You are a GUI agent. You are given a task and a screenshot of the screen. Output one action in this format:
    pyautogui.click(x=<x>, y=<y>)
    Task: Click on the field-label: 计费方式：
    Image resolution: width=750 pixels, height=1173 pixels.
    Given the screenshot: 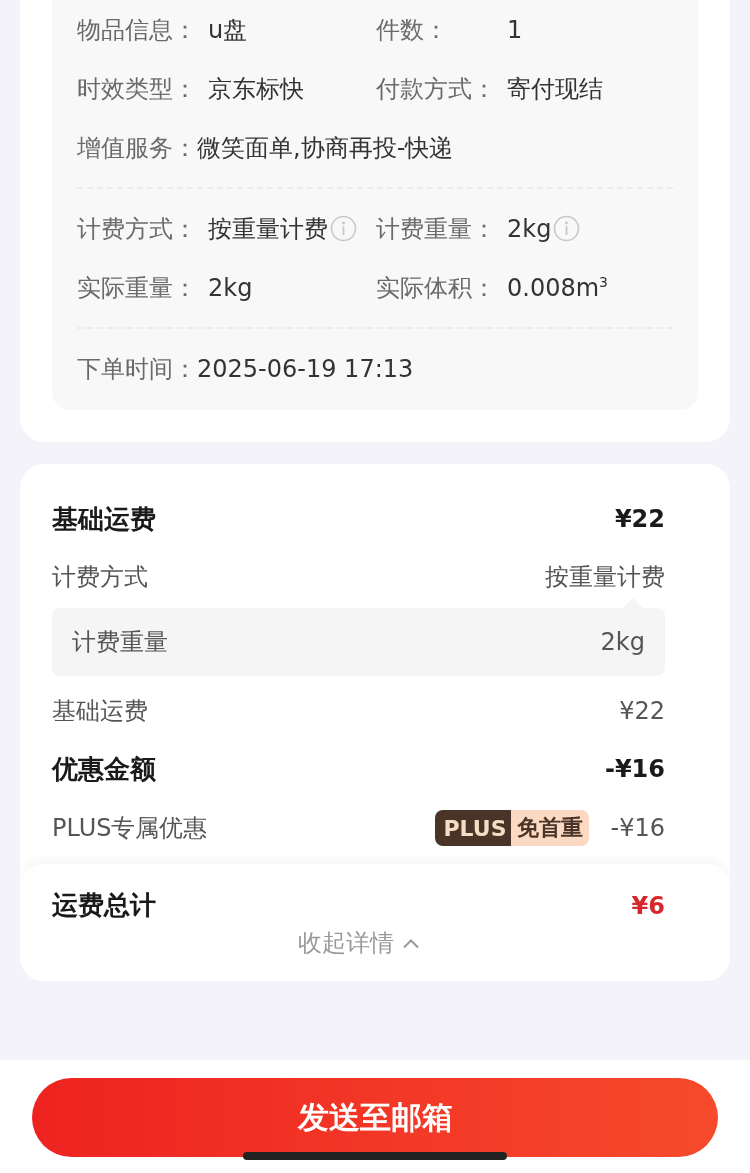 What is the action you would take?
    pyautogui.click(x=137, y=229)
    